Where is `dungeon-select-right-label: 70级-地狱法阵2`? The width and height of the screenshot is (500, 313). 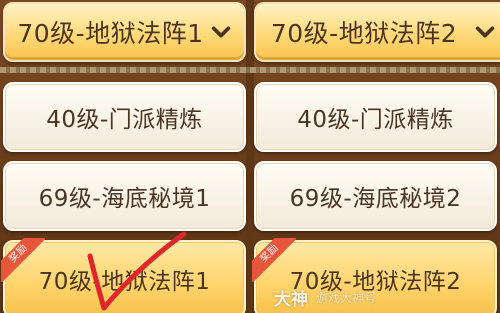 dungeon-select-right-label: 70级-地狱法阵2 is located at coordinates (364, 33).